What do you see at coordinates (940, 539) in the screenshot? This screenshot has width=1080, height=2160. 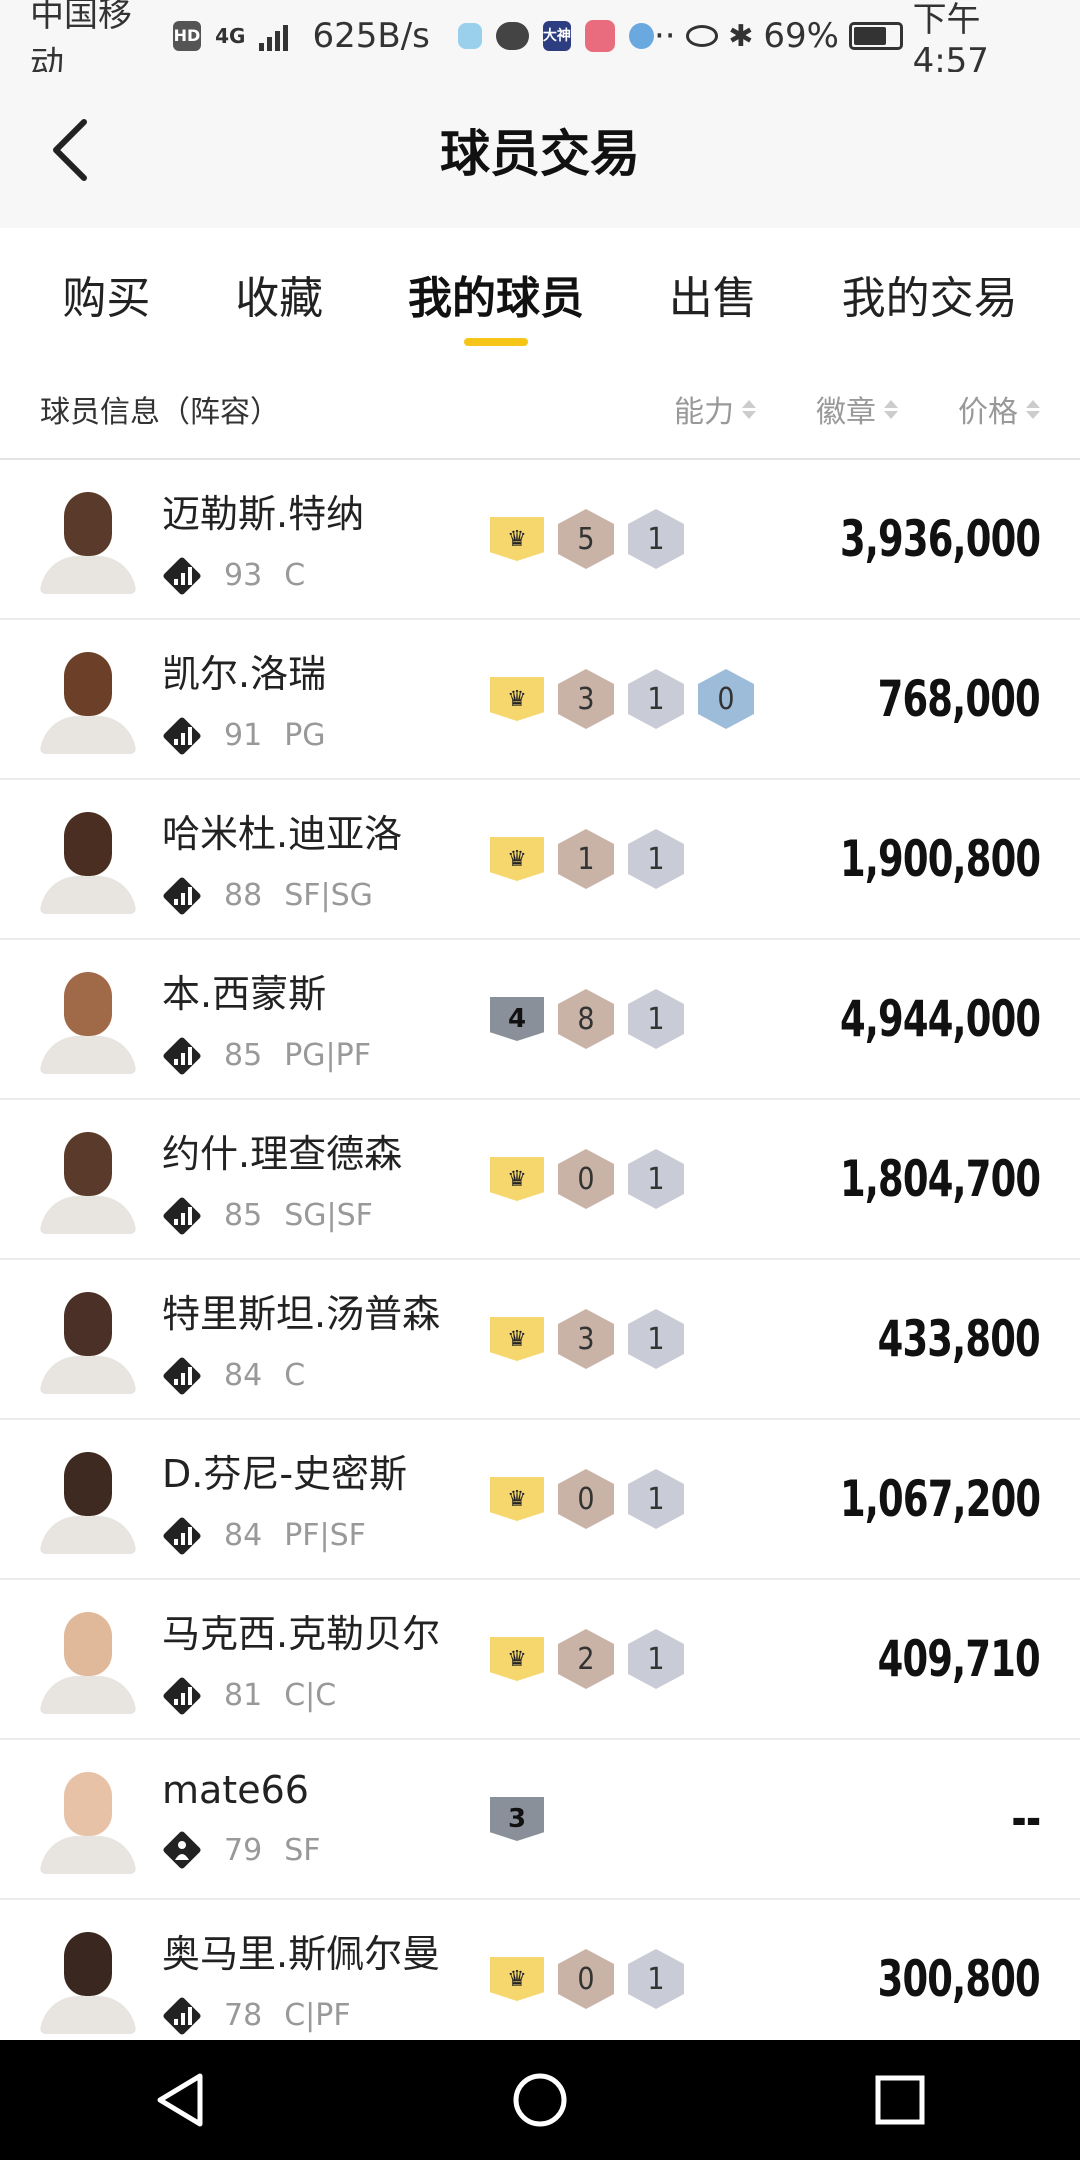 I see `player-price: 3,936,000` at bounding box center [940, 539].